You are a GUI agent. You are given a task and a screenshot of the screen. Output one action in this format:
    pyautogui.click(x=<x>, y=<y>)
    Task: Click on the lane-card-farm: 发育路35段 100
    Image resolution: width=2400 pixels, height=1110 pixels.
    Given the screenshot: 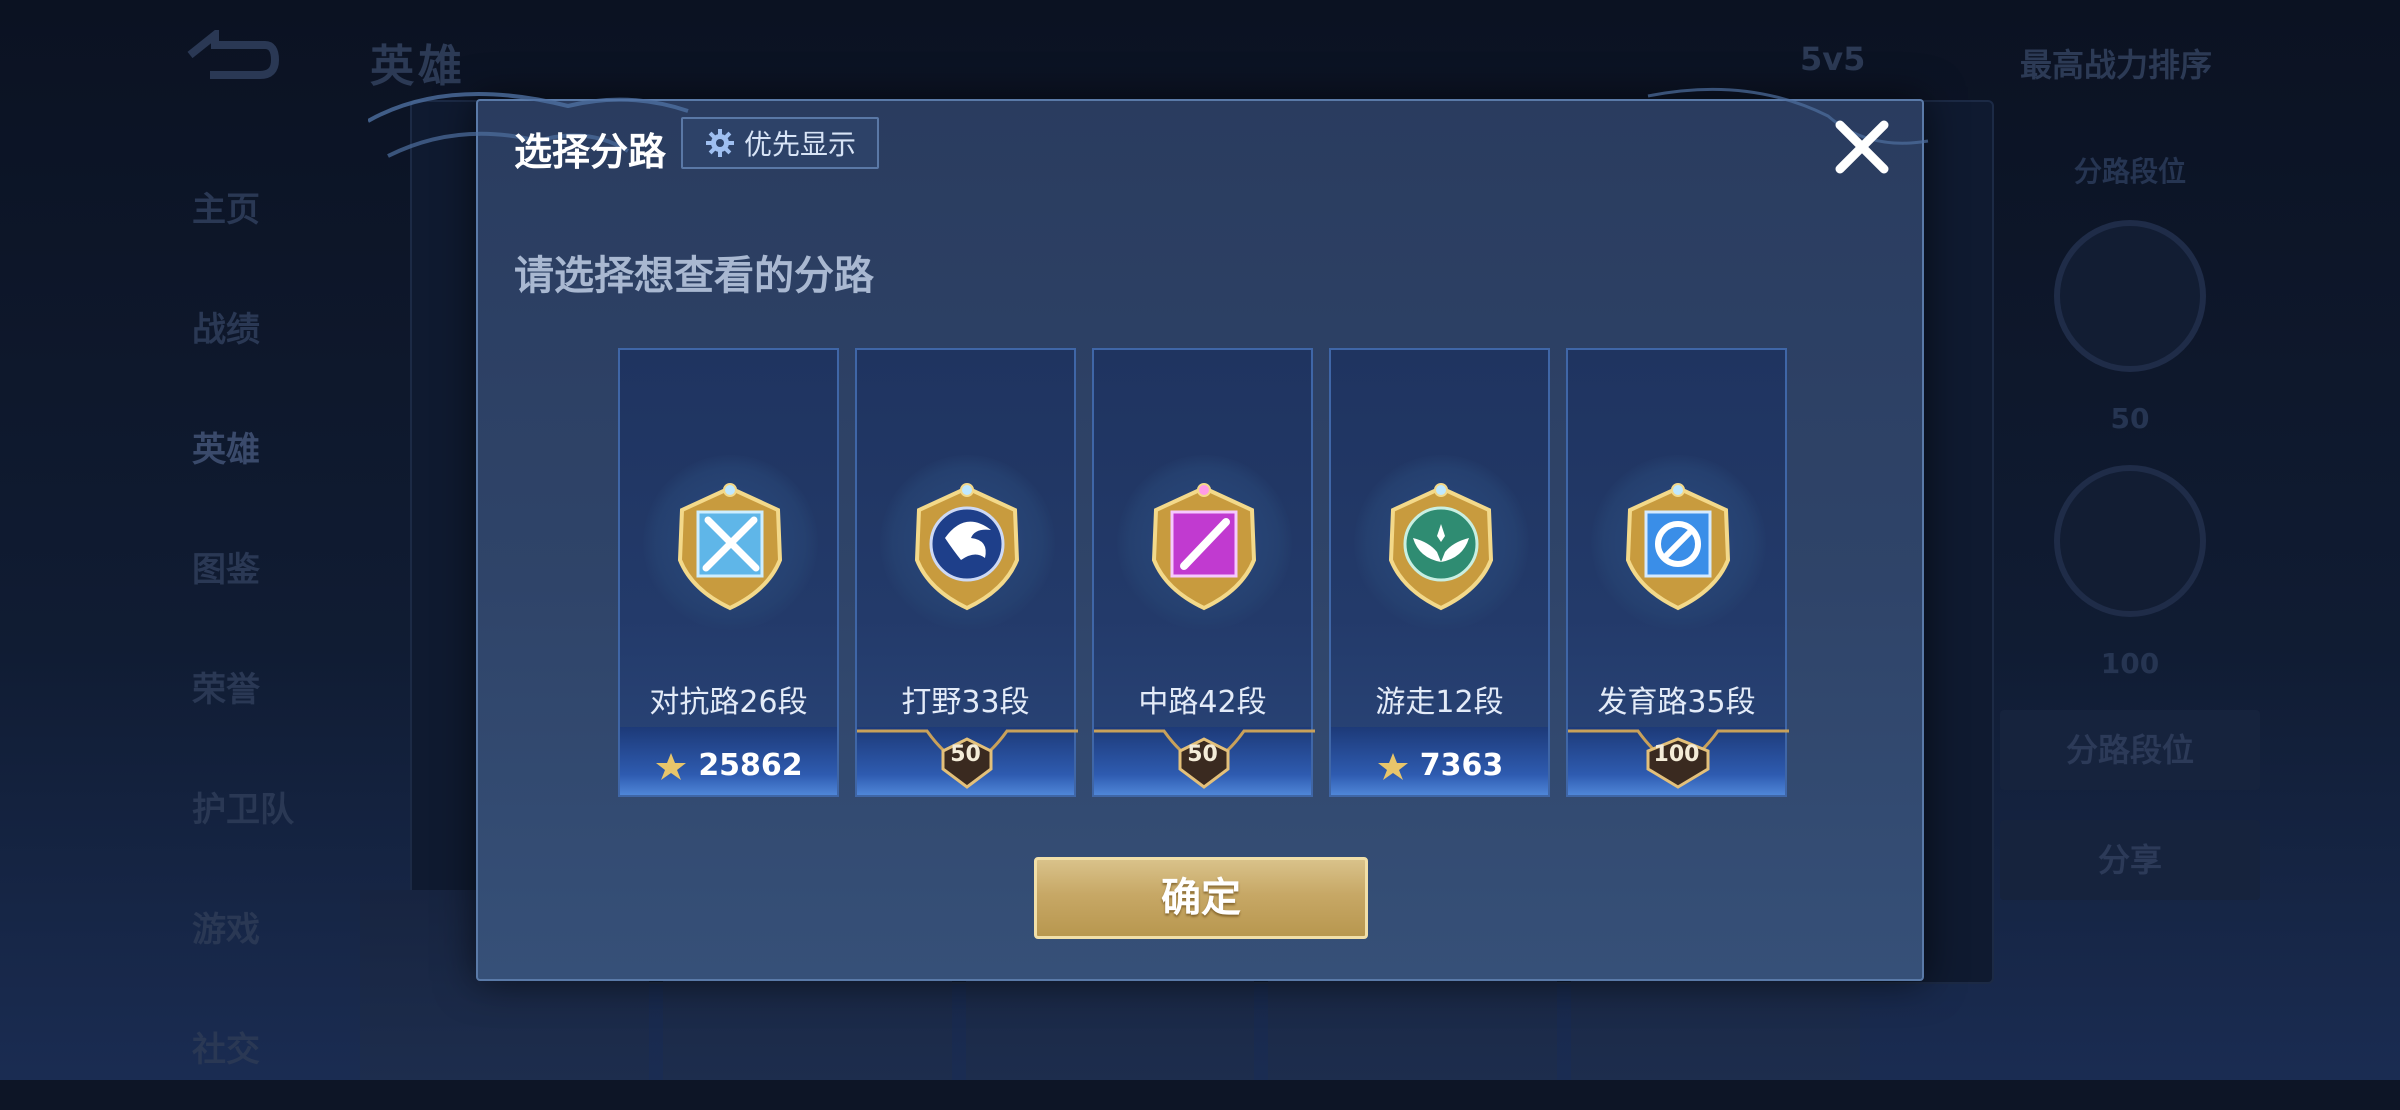 What is the action you would take?
    pyautogui.click(x=1677, y=572)
    